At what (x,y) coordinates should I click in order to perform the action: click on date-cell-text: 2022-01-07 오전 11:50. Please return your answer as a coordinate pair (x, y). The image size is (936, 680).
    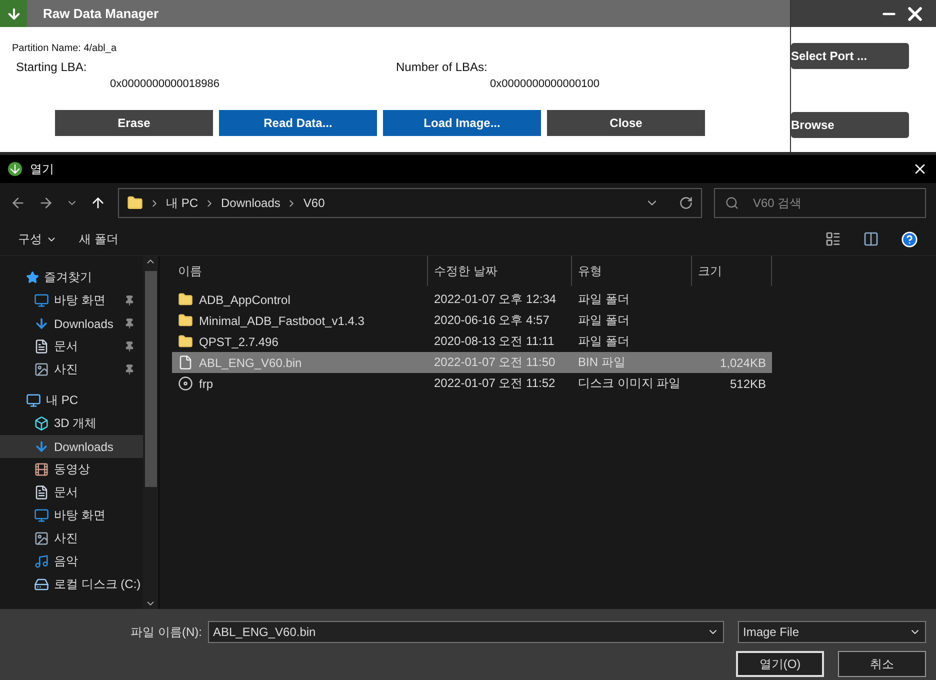
    Looking at the image, I should click on (494, 362).